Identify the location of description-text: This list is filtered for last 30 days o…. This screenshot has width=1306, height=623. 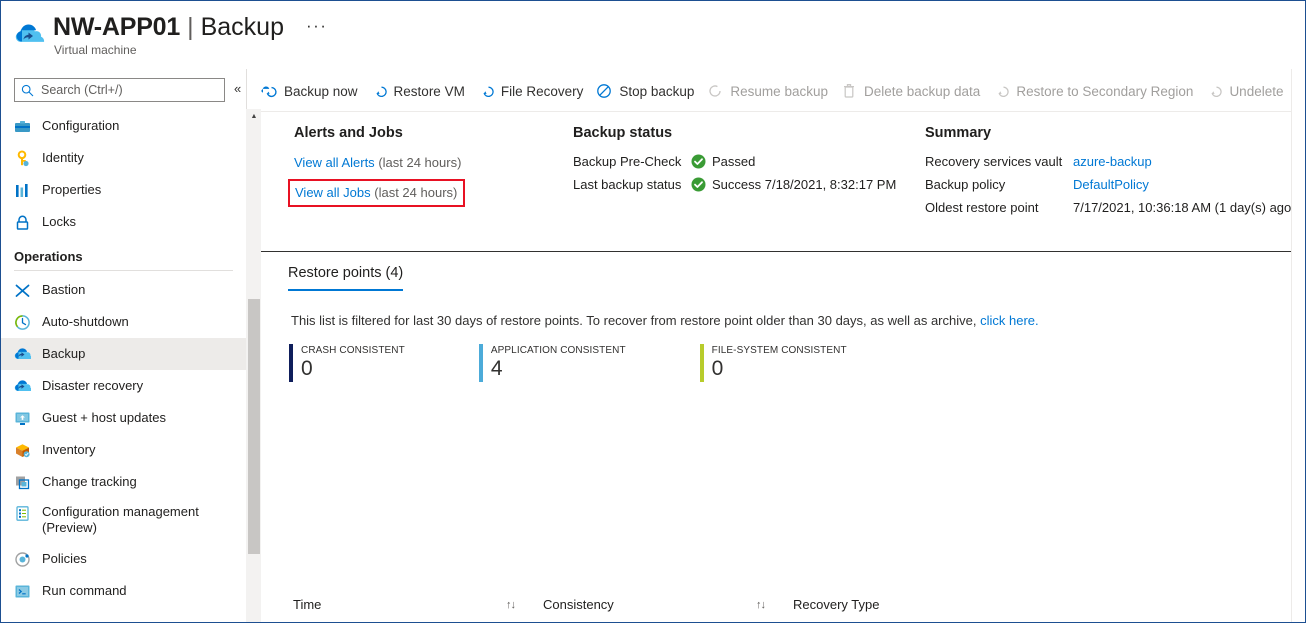
(634, 320).